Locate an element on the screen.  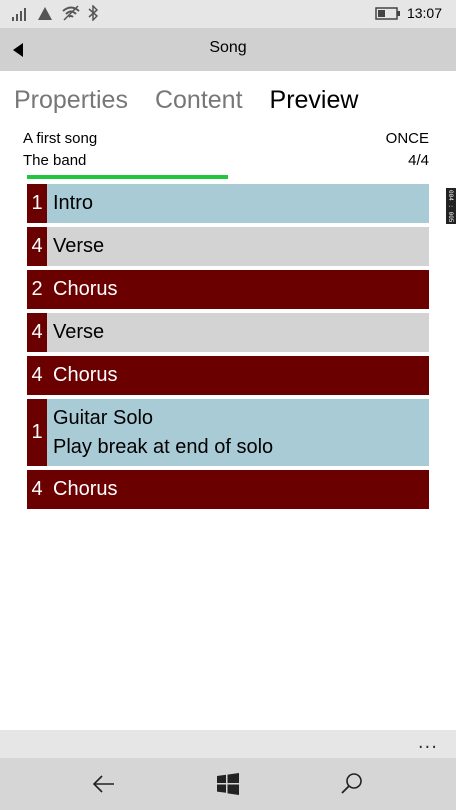
scroll-indicator: 004 : 005 is located at coordinates (451, 206).